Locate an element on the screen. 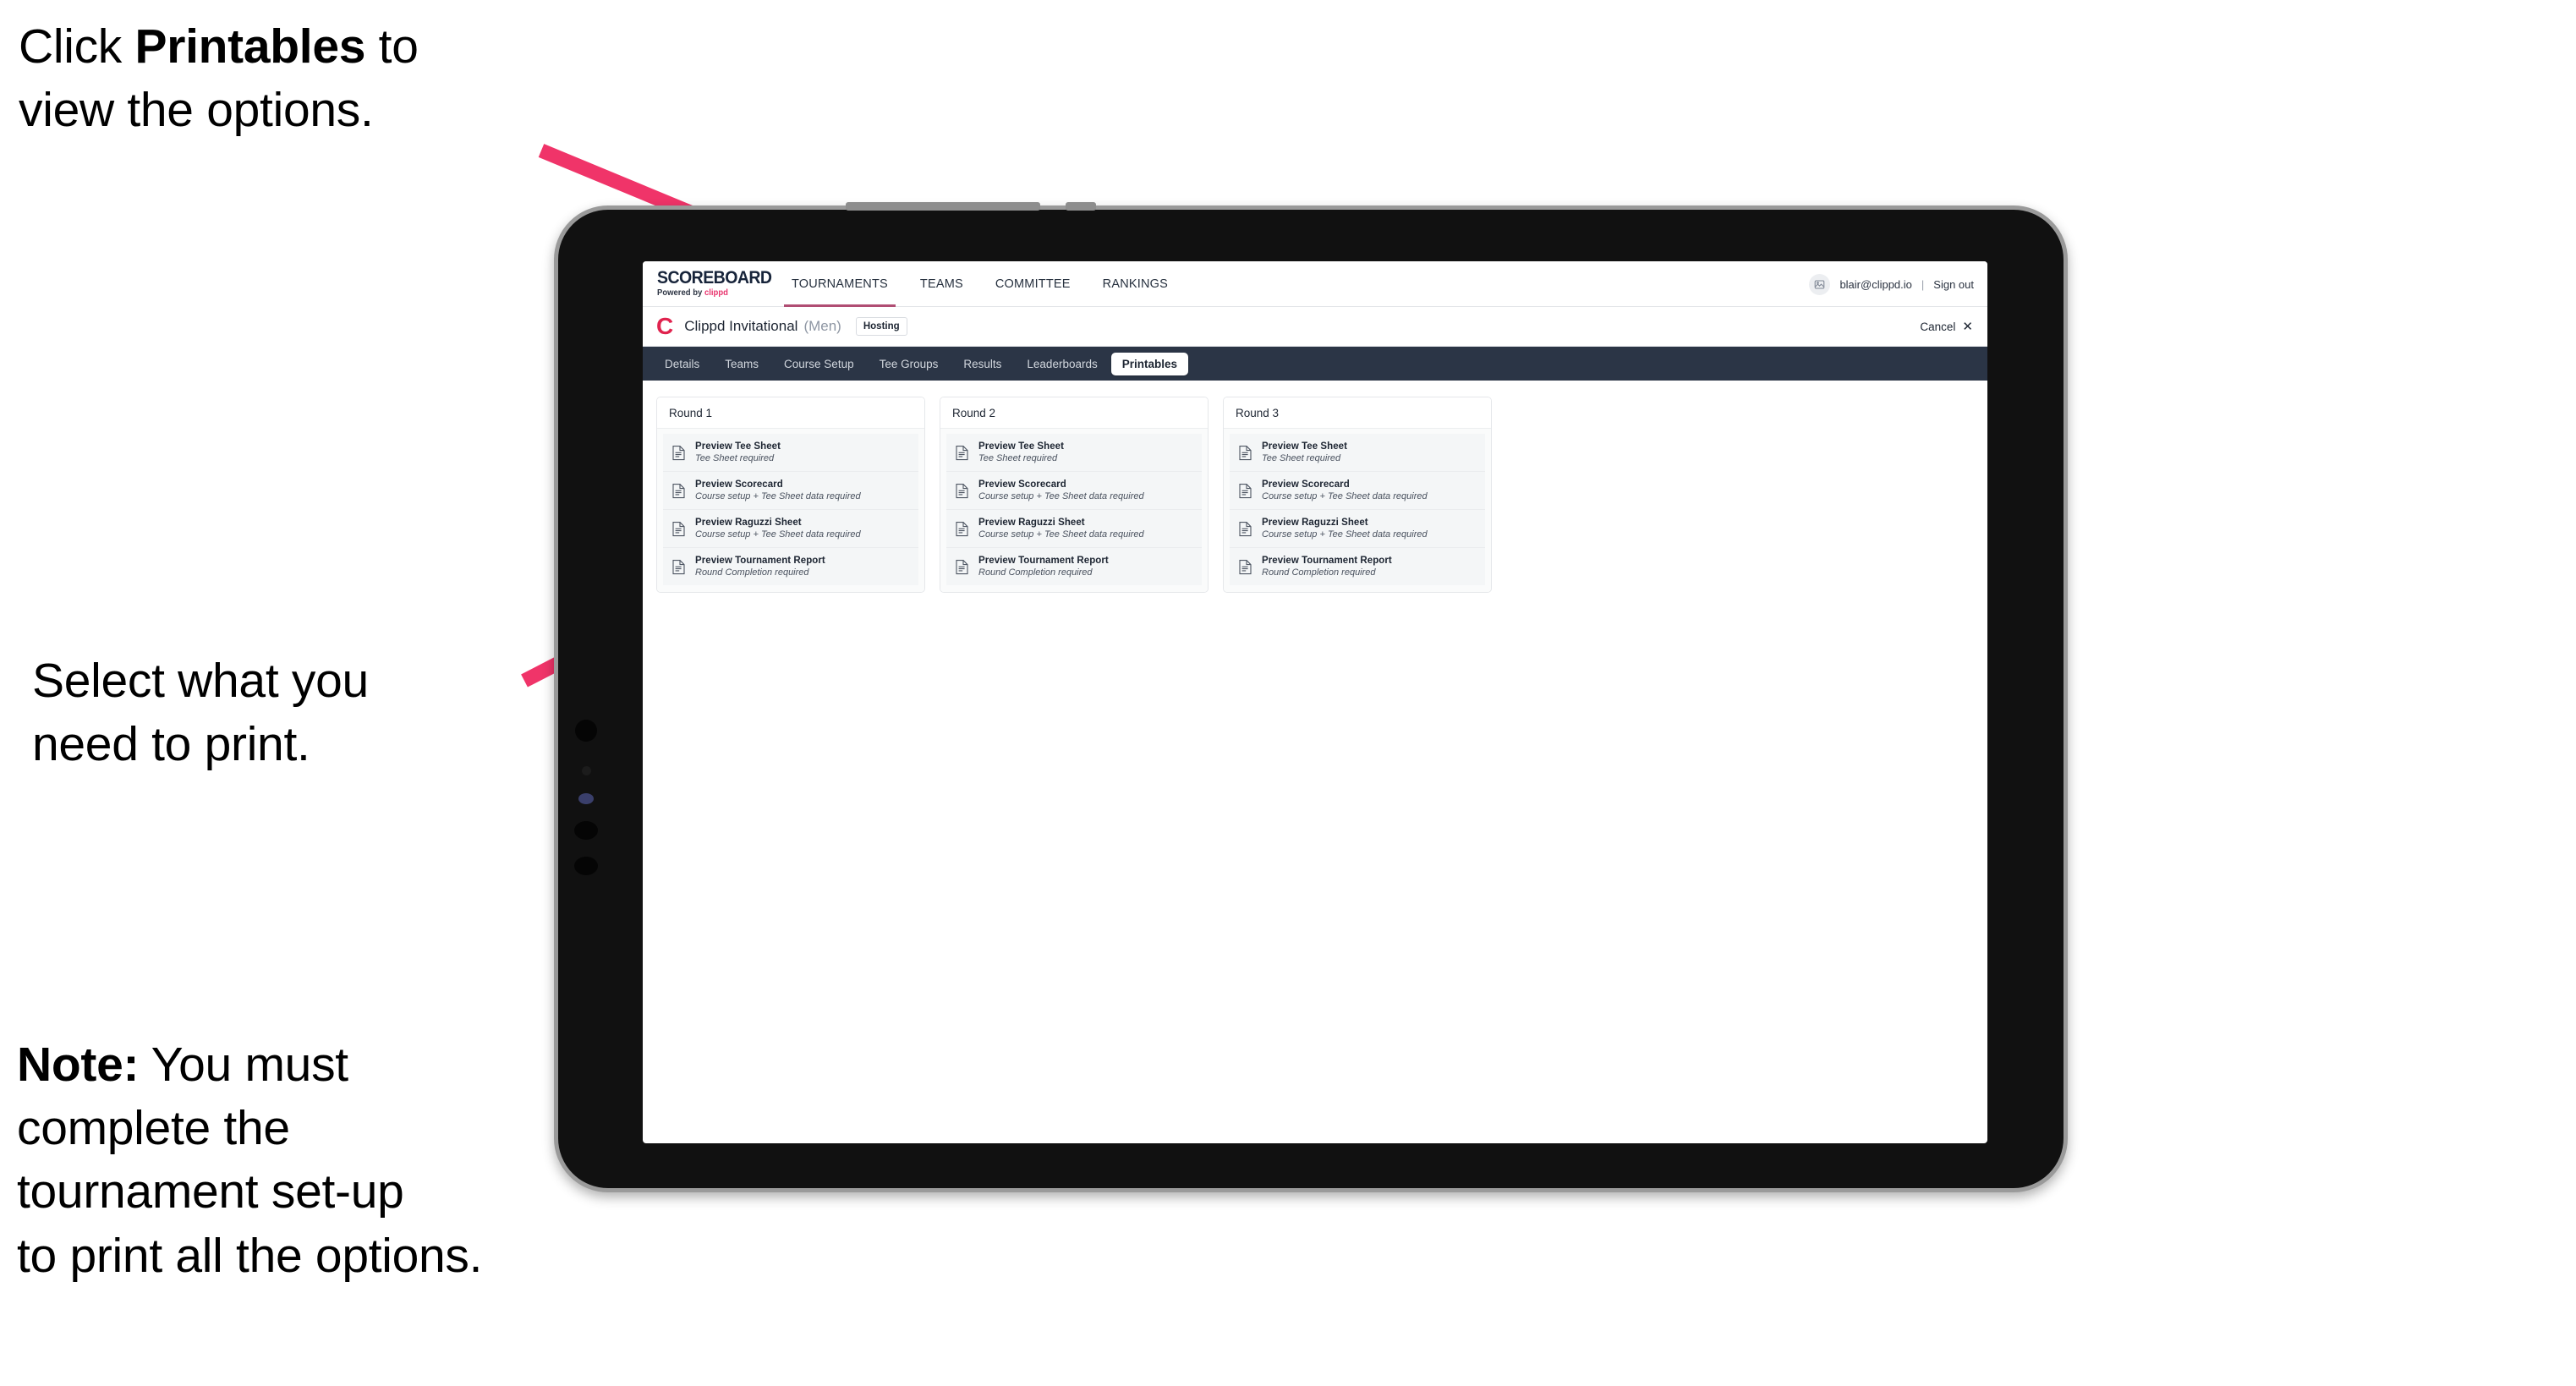 The width and height of the screenshot is (2576, 1386). tournament-name: Clippd Invitational is located at coordinates (741, 326).